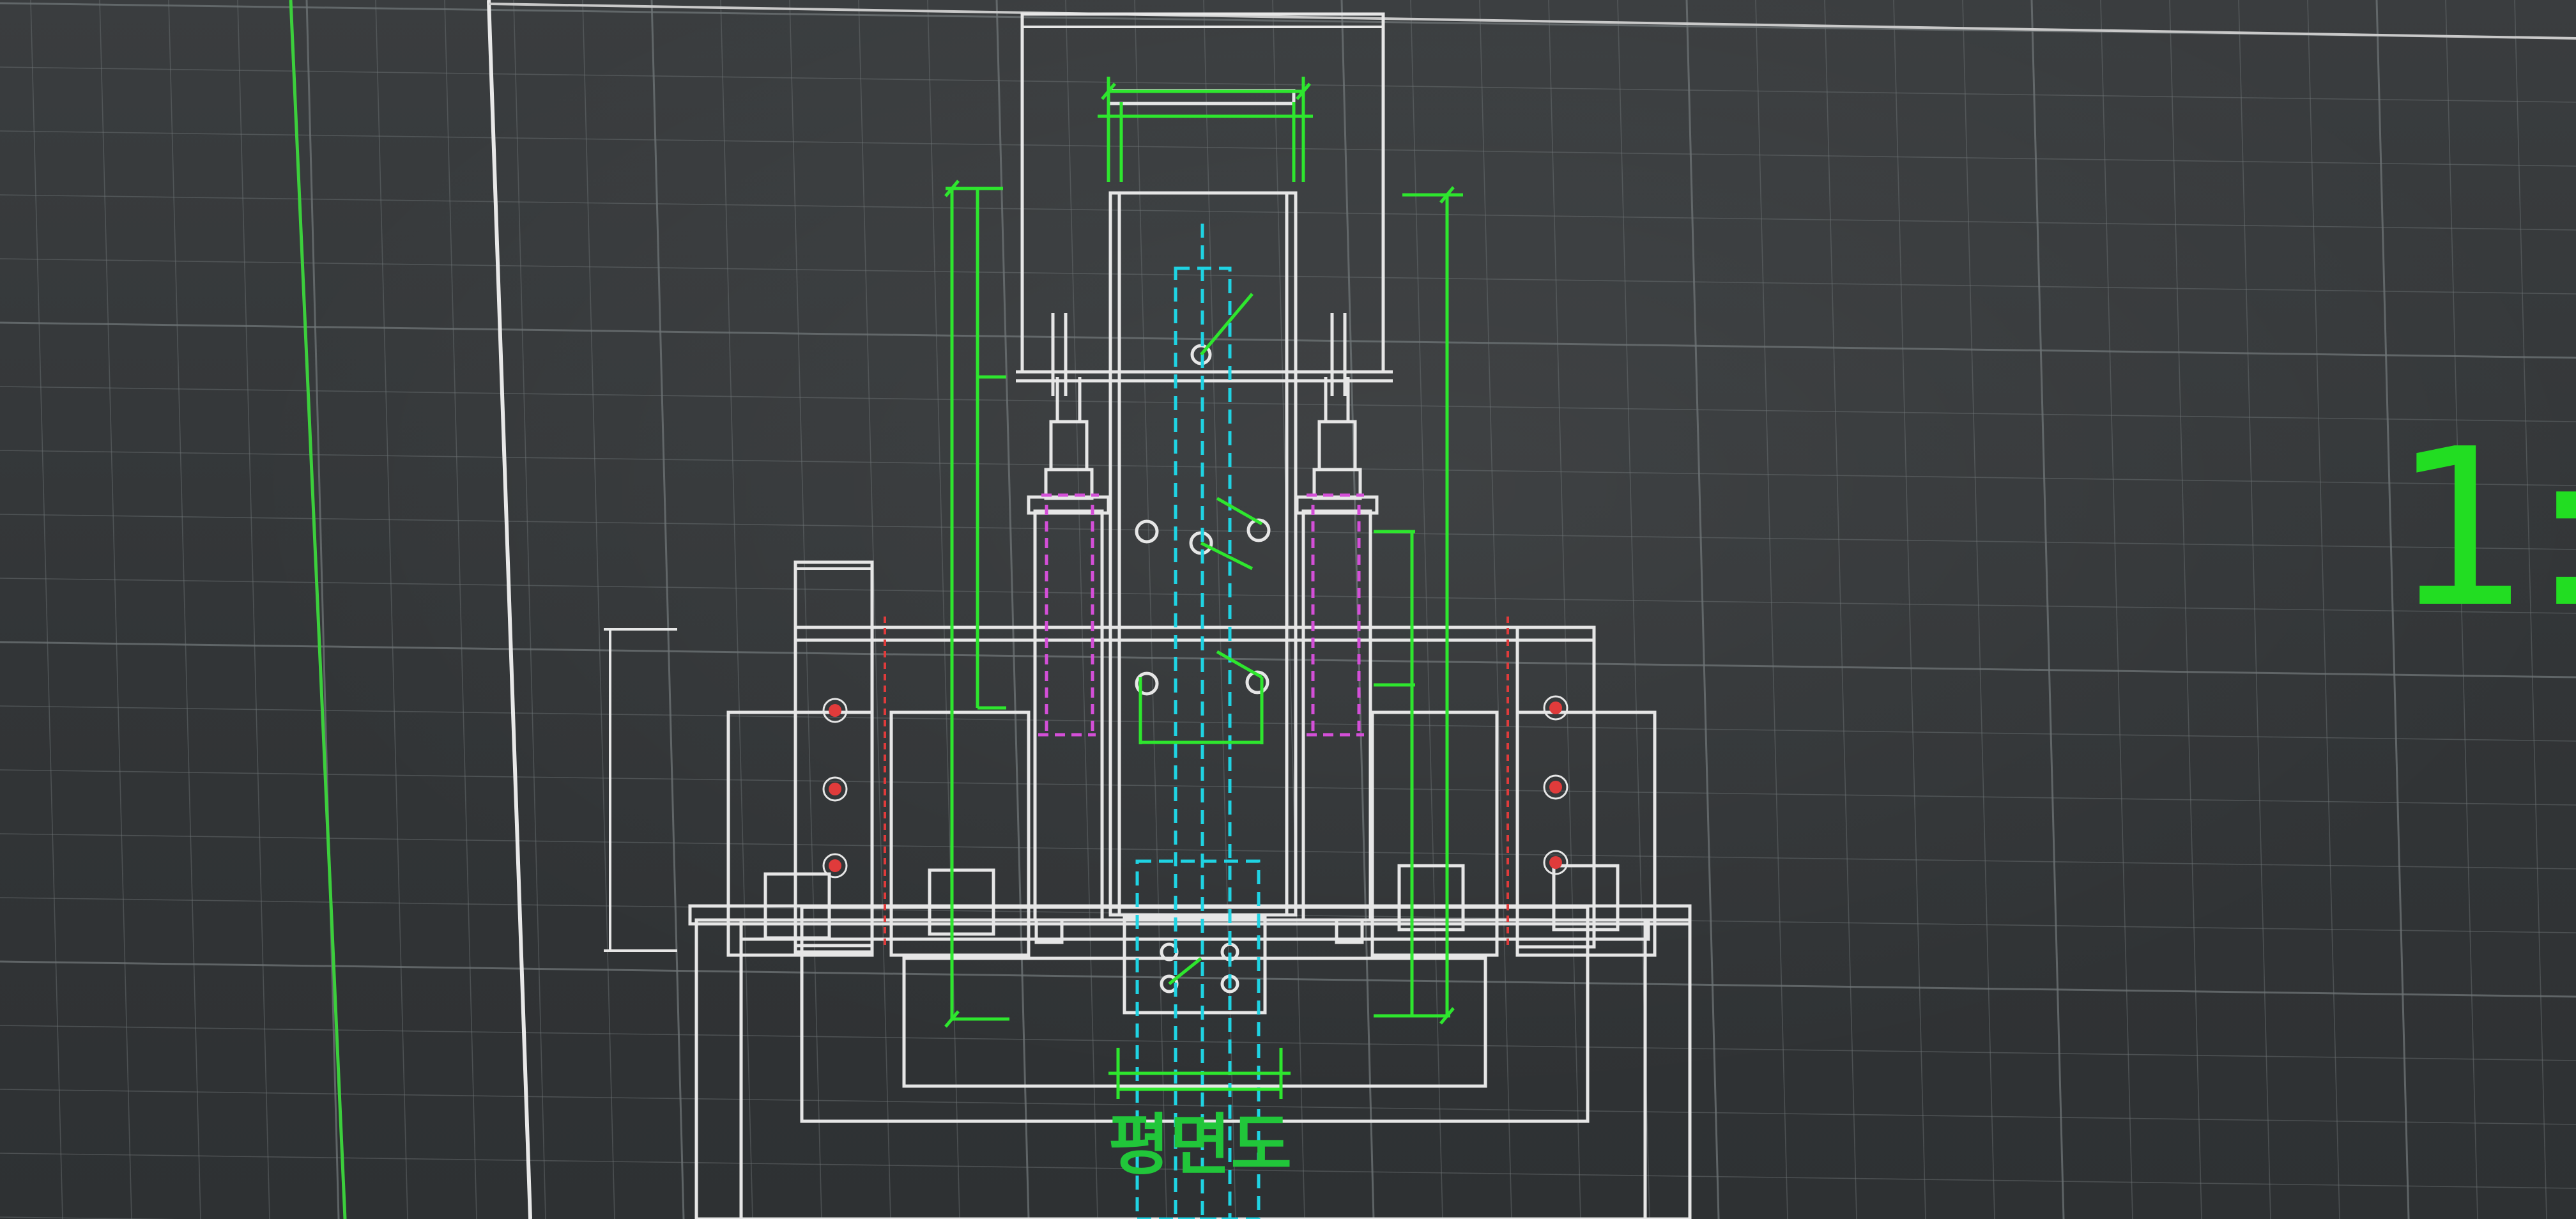  Describe the element at coordinates (1200, 1145) in the screenshot. I see `drawing-title: 평면도` at that location.